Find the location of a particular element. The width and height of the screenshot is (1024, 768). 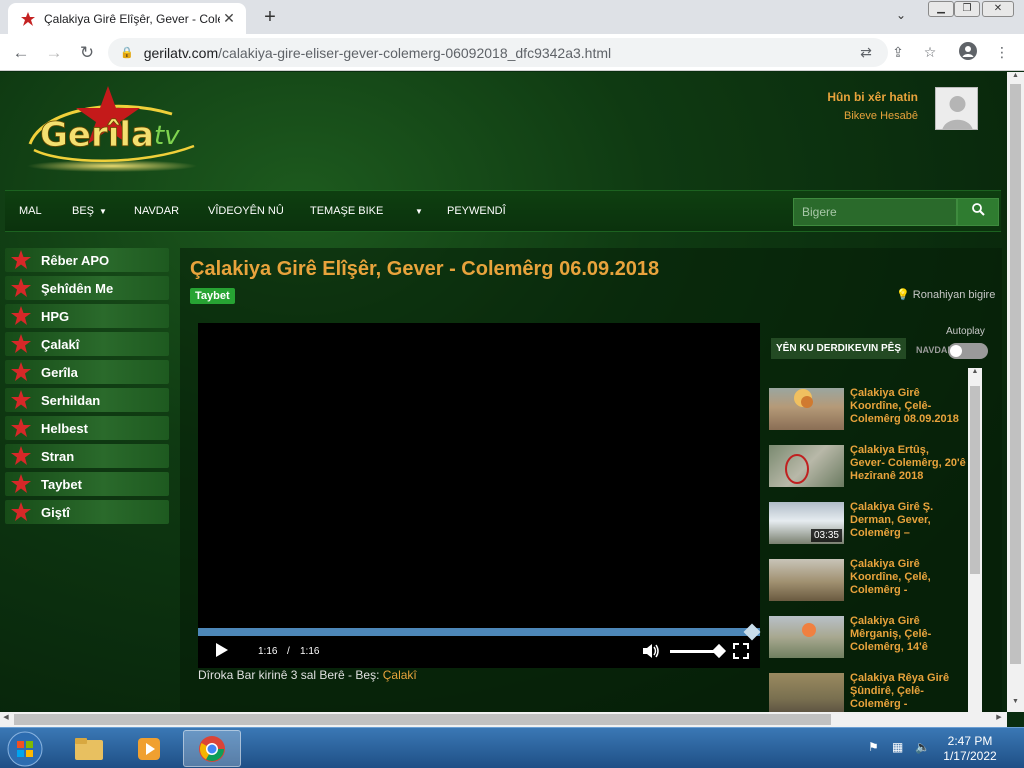

sidebar-item-general: Giştî is located at coordinates (87, 512).